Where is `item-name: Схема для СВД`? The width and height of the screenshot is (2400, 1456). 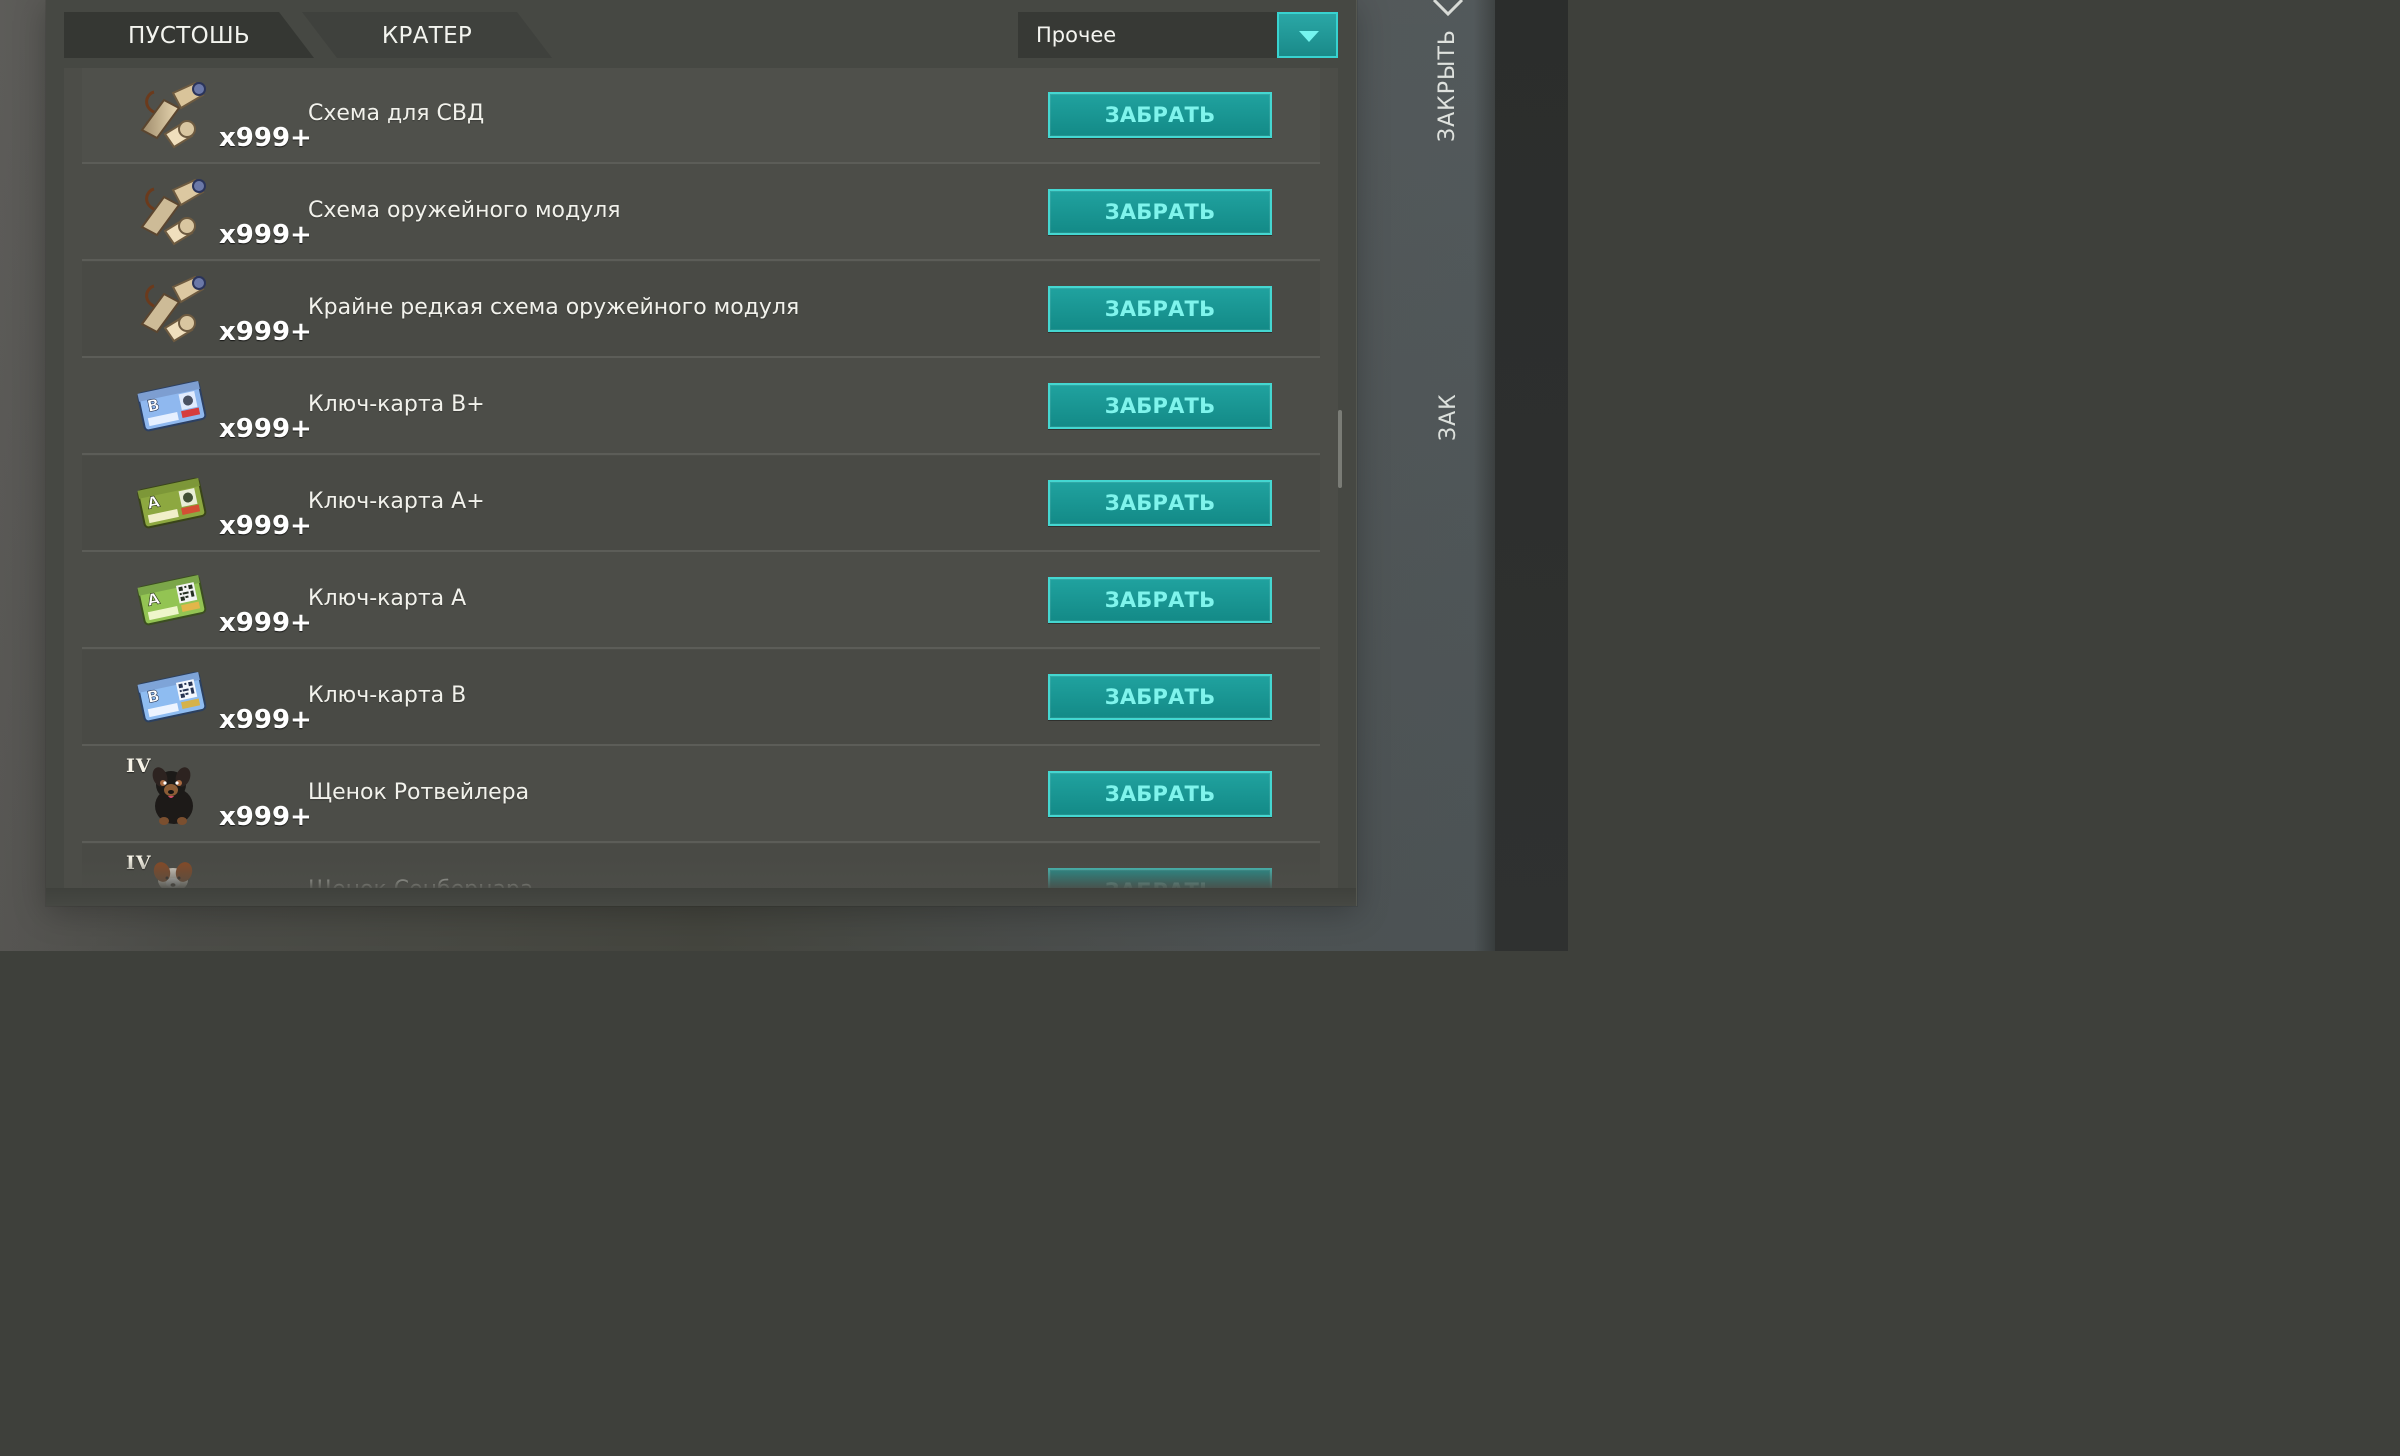 item-name: Схема для СВД is located at coordinates (396, 113).